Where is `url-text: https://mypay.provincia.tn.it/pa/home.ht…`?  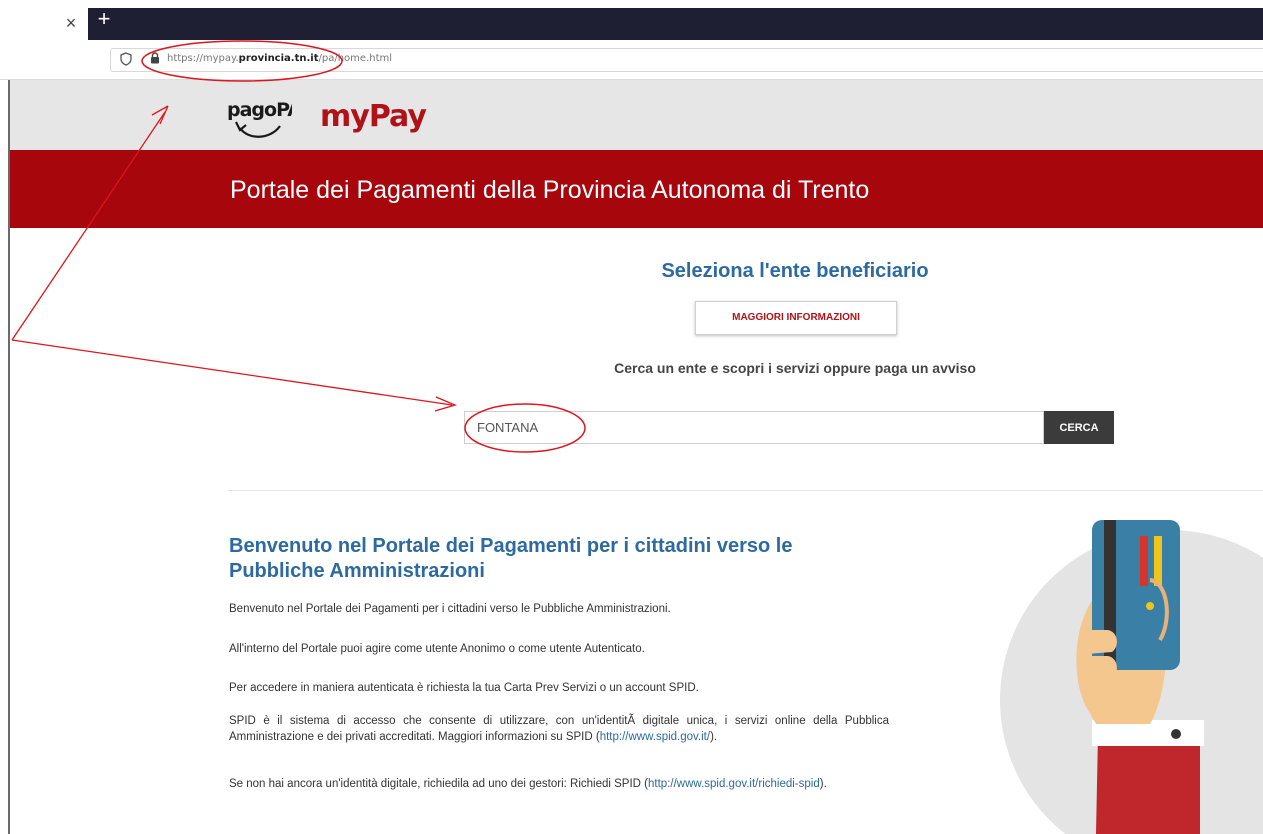
url-text: https://mypay.provincia.tn.it/pa/home.ht… is located at coordinates (279, 58).